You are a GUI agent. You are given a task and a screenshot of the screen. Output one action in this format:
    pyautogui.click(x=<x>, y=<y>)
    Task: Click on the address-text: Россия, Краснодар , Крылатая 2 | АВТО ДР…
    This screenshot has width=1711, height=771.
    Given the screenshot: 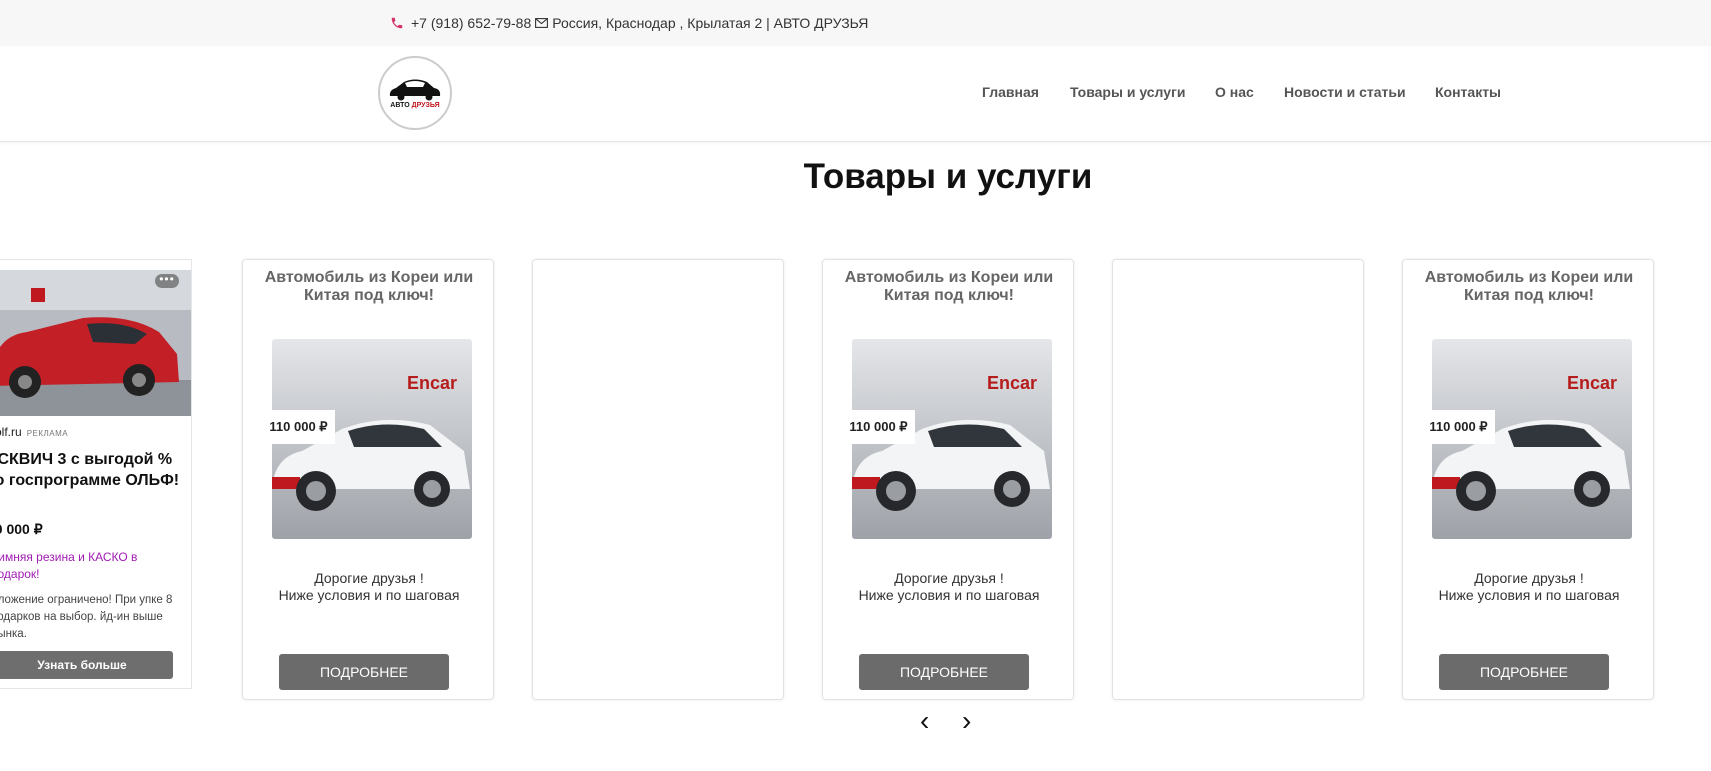 What is the action you would take?
    pyautogui.click(x=710, y=23)
    